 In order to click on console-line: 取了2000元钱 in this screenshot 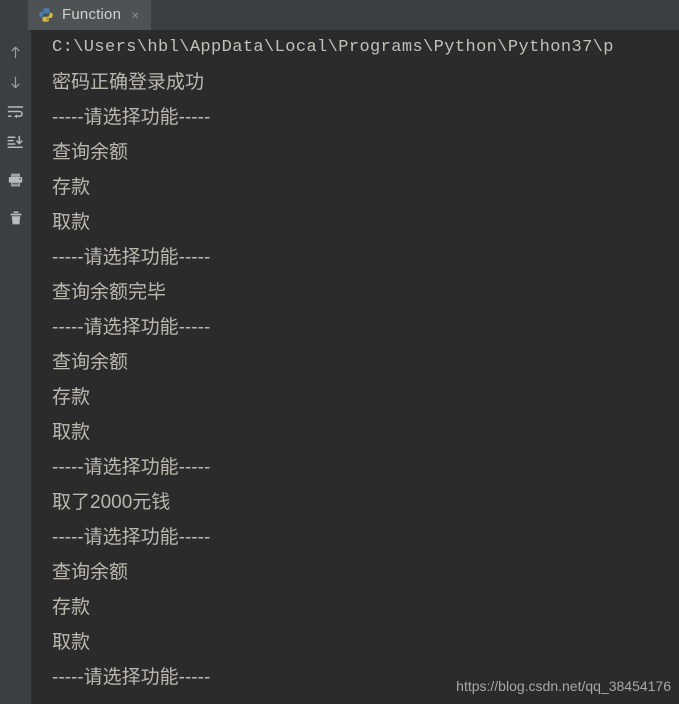, I will do `click(111, 502)`.